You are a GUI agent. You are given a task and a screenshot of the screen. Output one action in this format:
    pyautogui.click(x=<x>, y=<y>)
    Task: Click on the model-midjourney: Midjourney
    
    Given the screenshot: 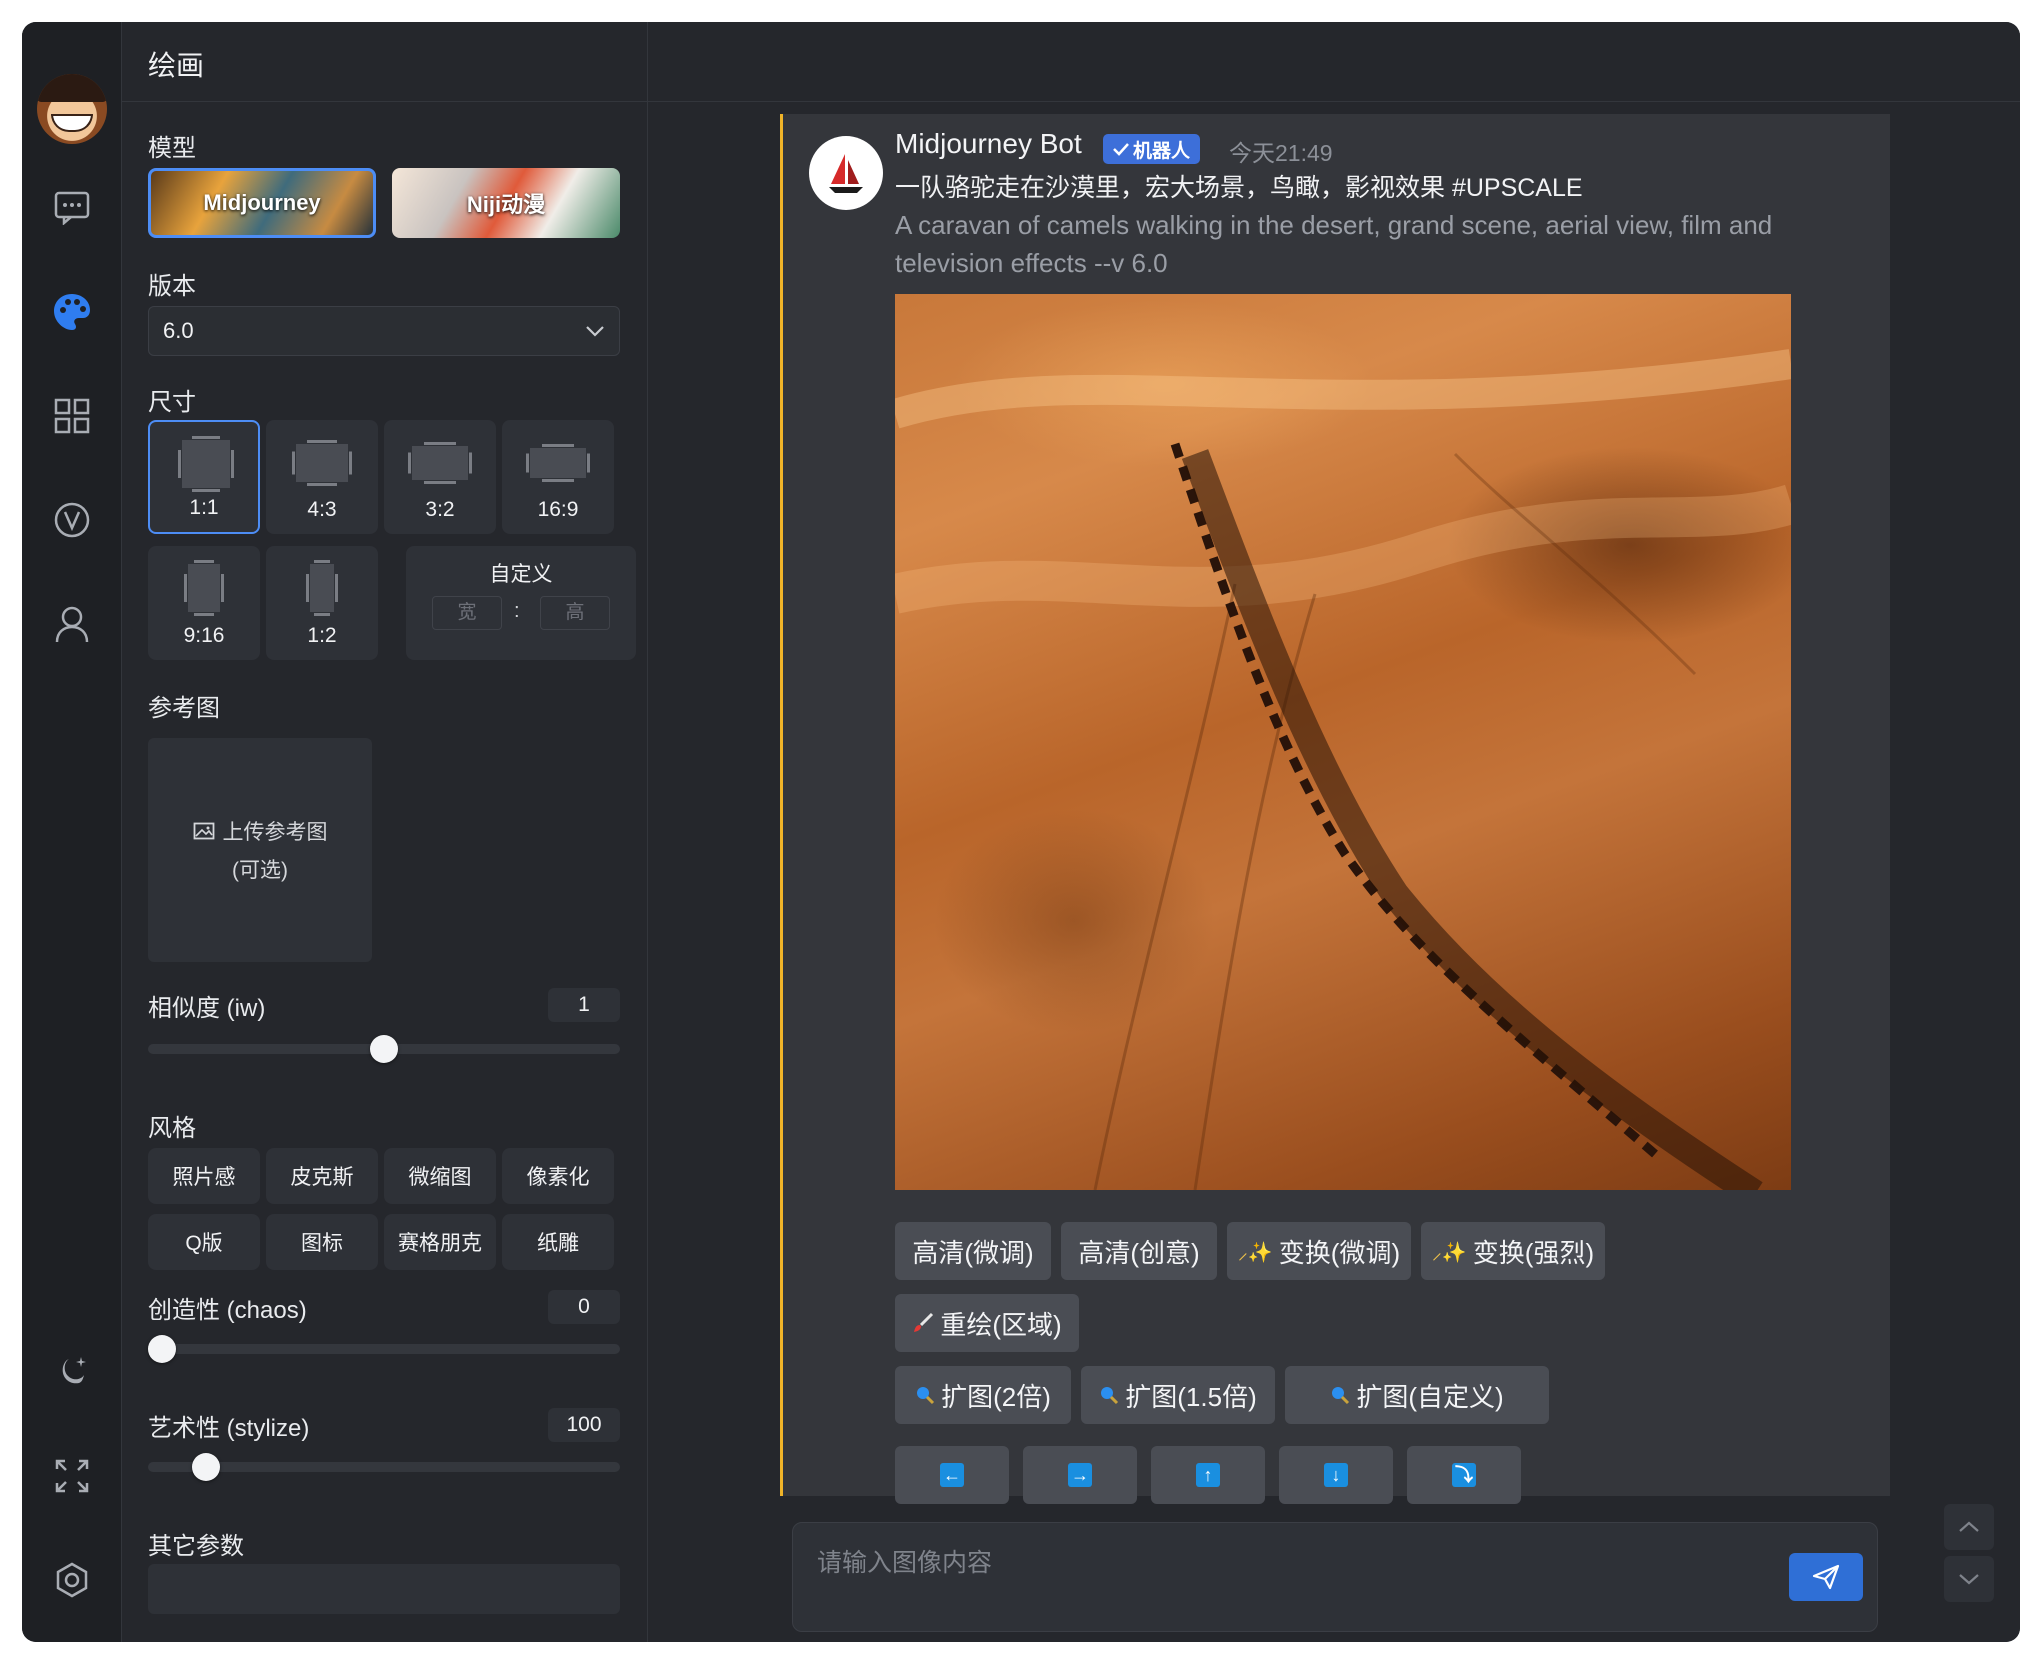 What is the action you would take?
    pyautogui.click(x=262, y=203)
    